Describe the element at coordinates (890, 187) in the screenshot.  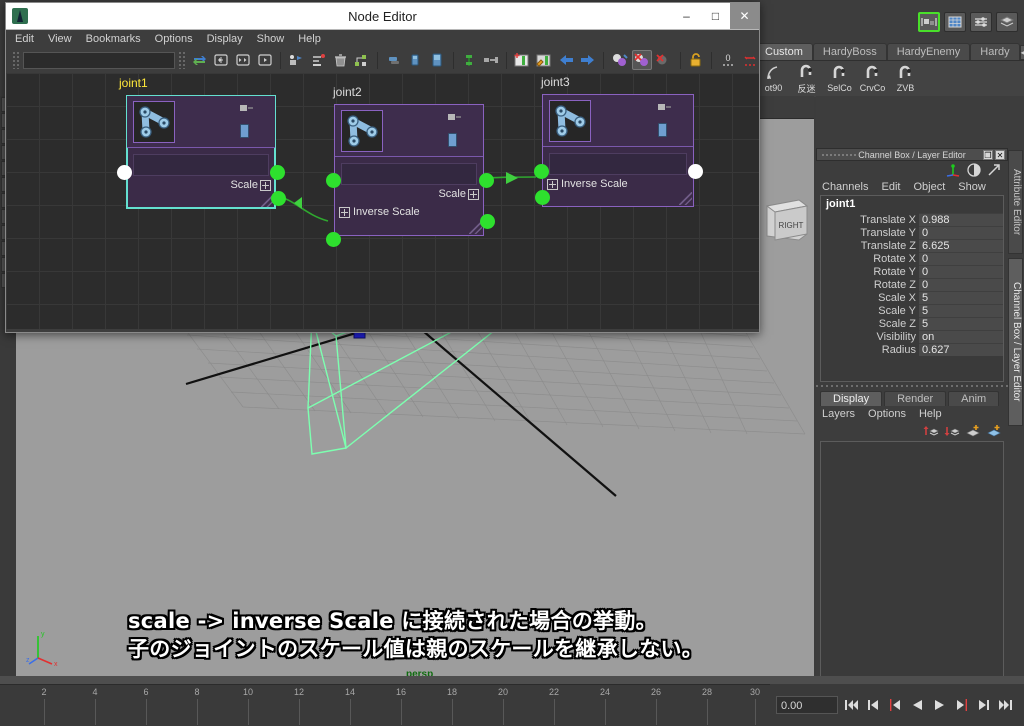
I see `edit-menu: Edit` at that location.